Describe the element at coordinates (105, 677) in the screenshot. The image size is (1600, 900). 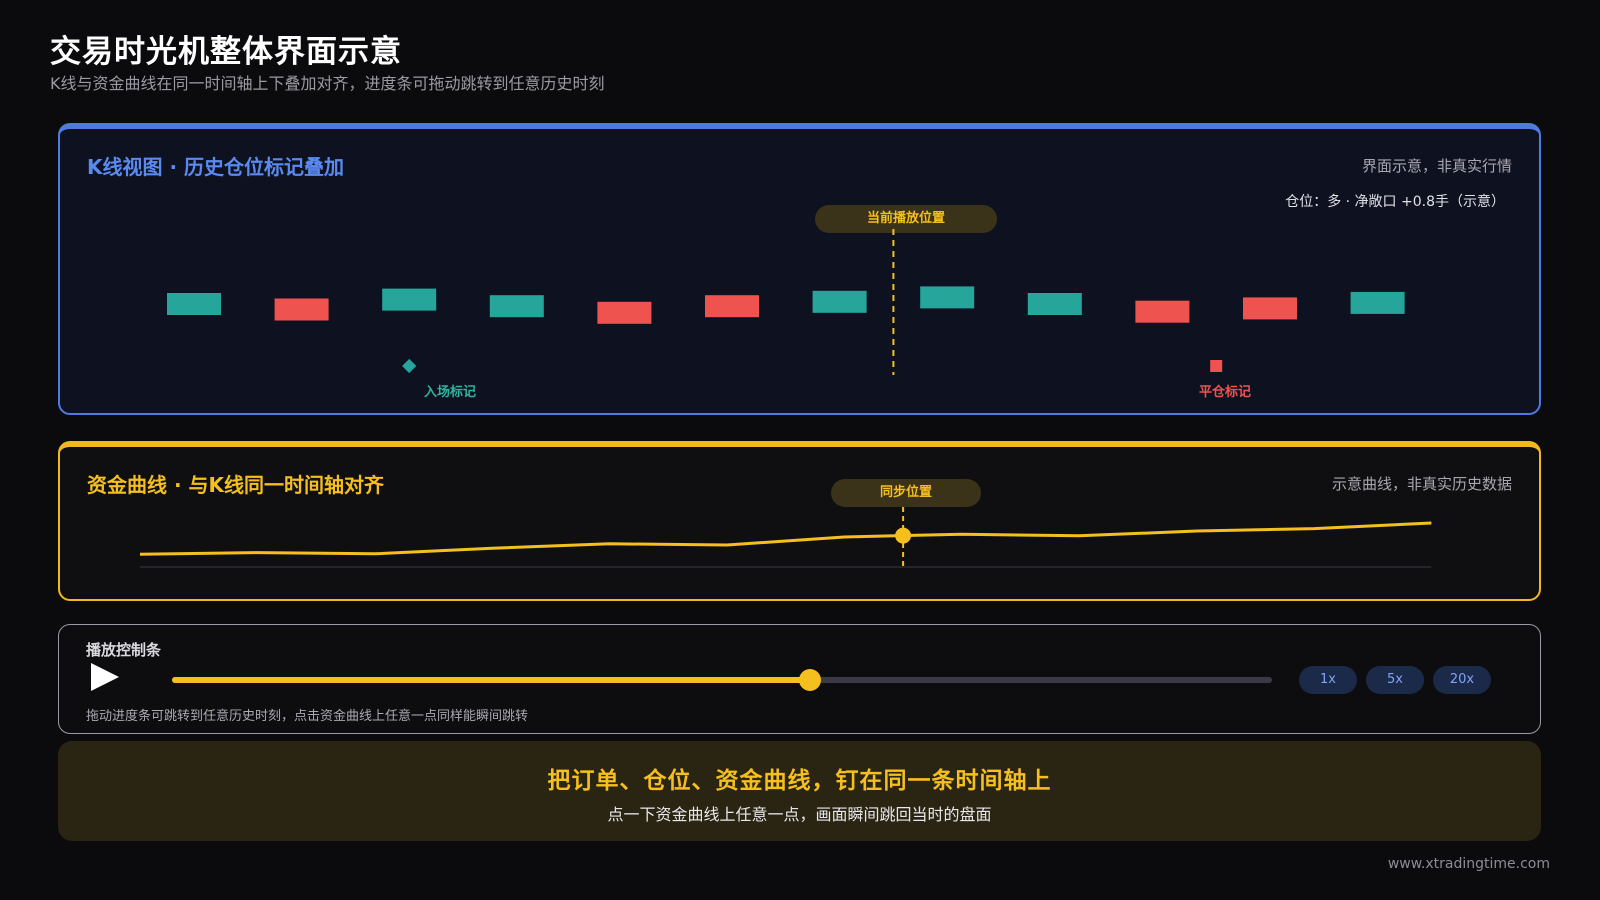
I see `play-icon` at that location.